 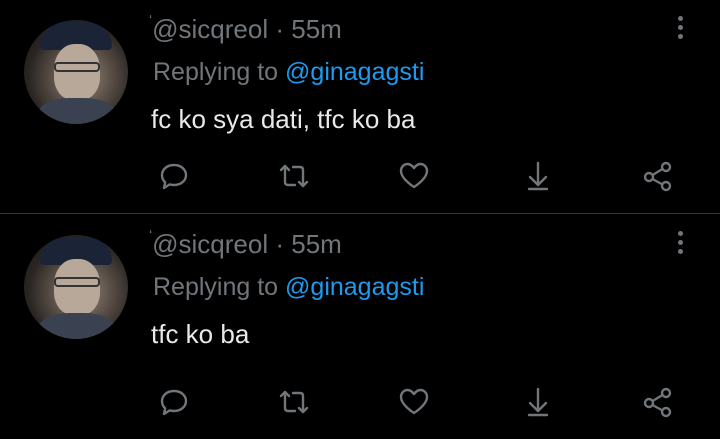 What do you see at coordinates (283, 119) in the screenshot?
I see `tweet-text: fc ko sya dati, tfc ko ba` at bounding box center [283, 119].